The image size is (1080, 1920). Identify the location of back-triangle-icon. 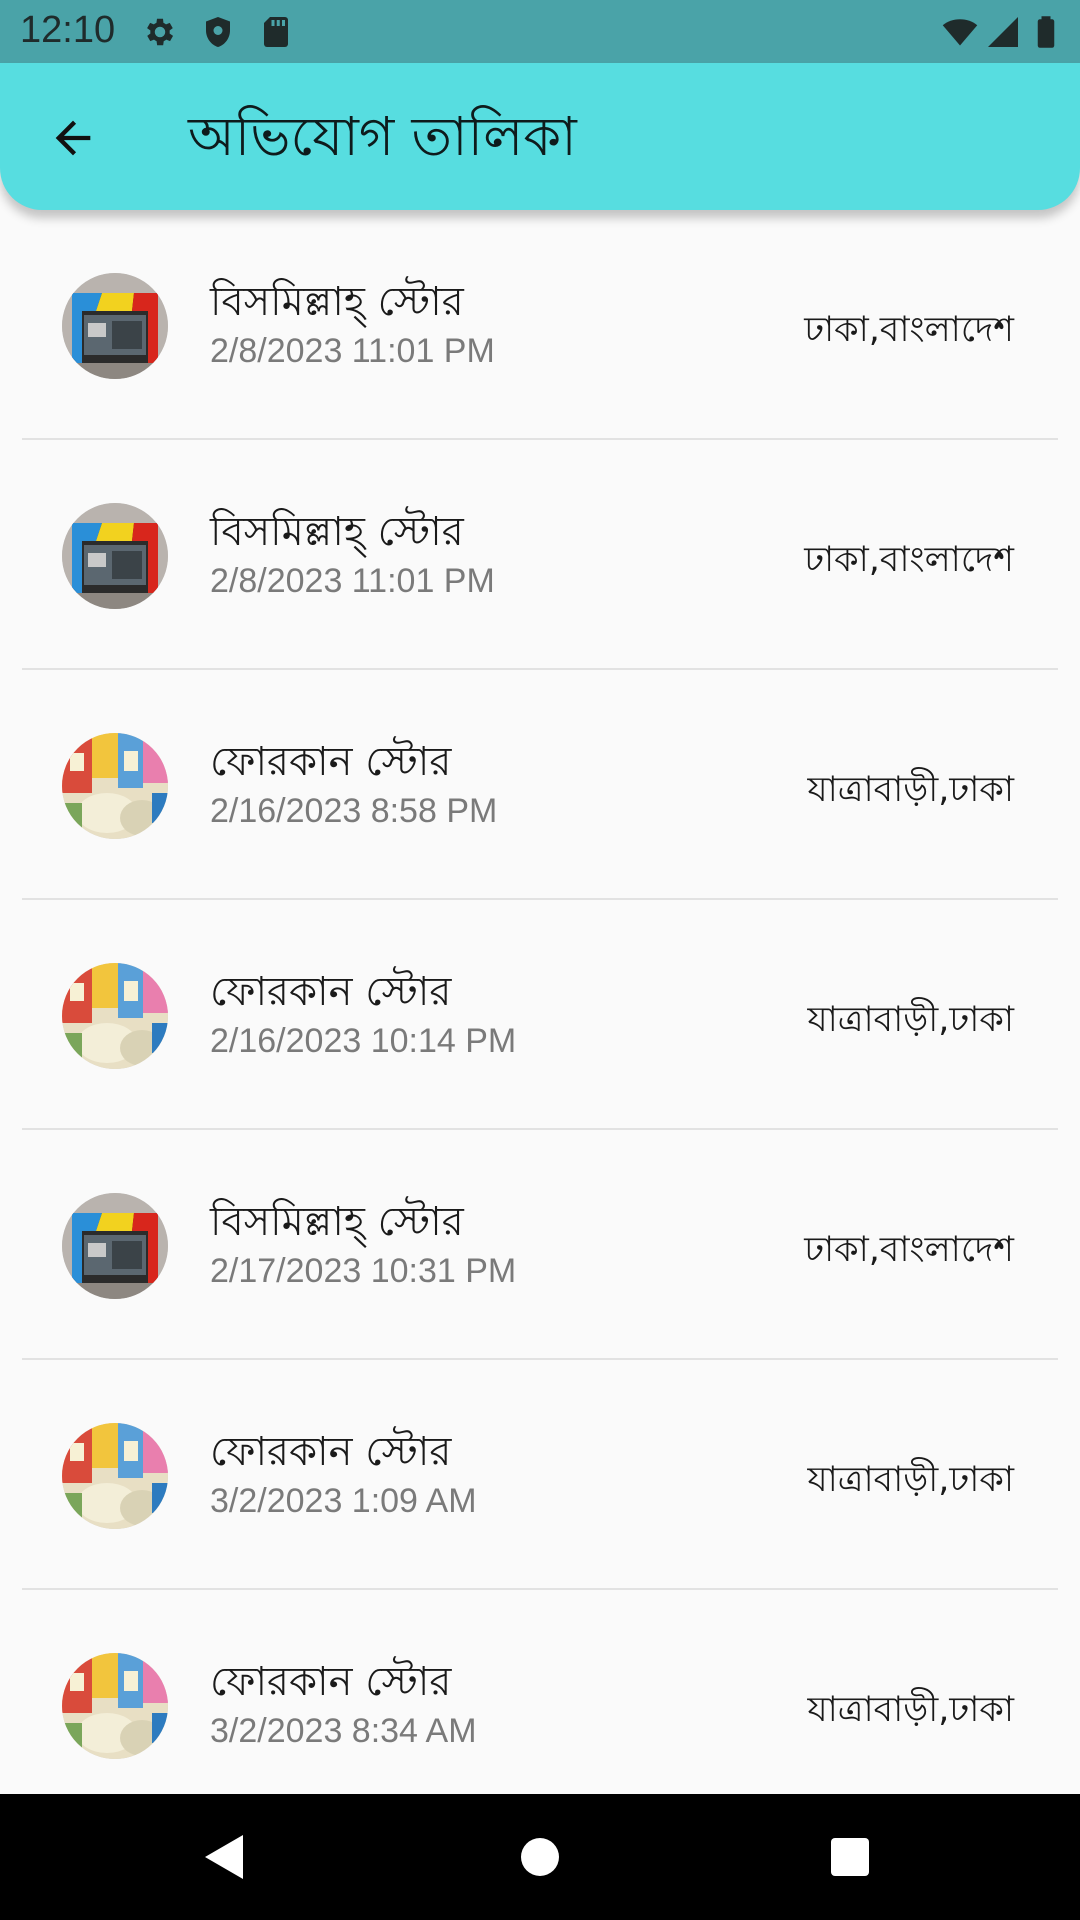
(224, 1857).